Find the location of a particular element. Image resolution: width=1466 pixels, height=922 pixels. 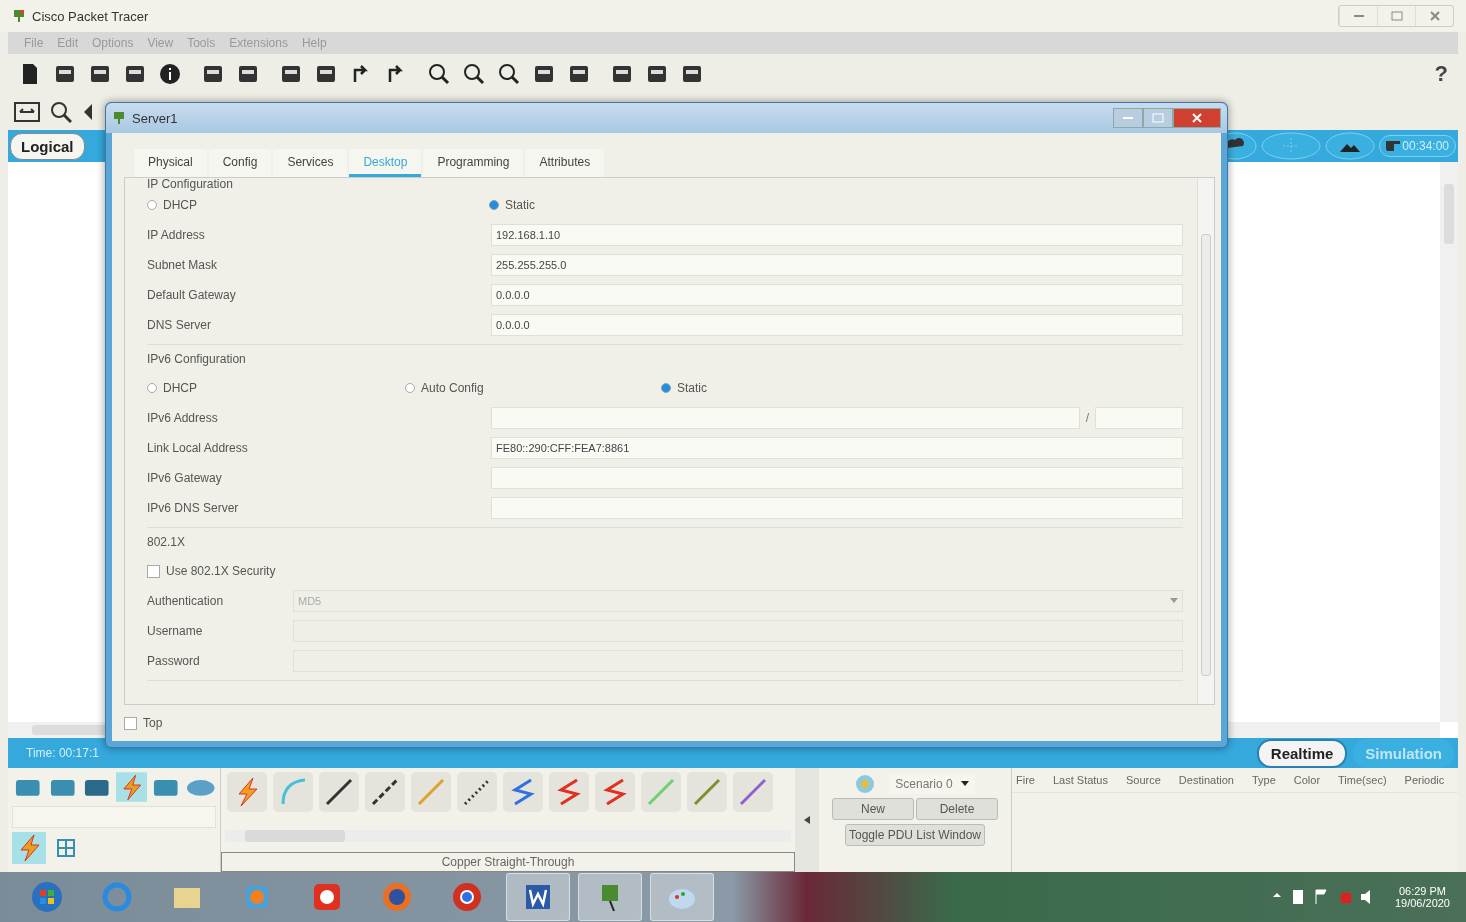

dialog-title: Server1 is located at coordinates (155, 118).